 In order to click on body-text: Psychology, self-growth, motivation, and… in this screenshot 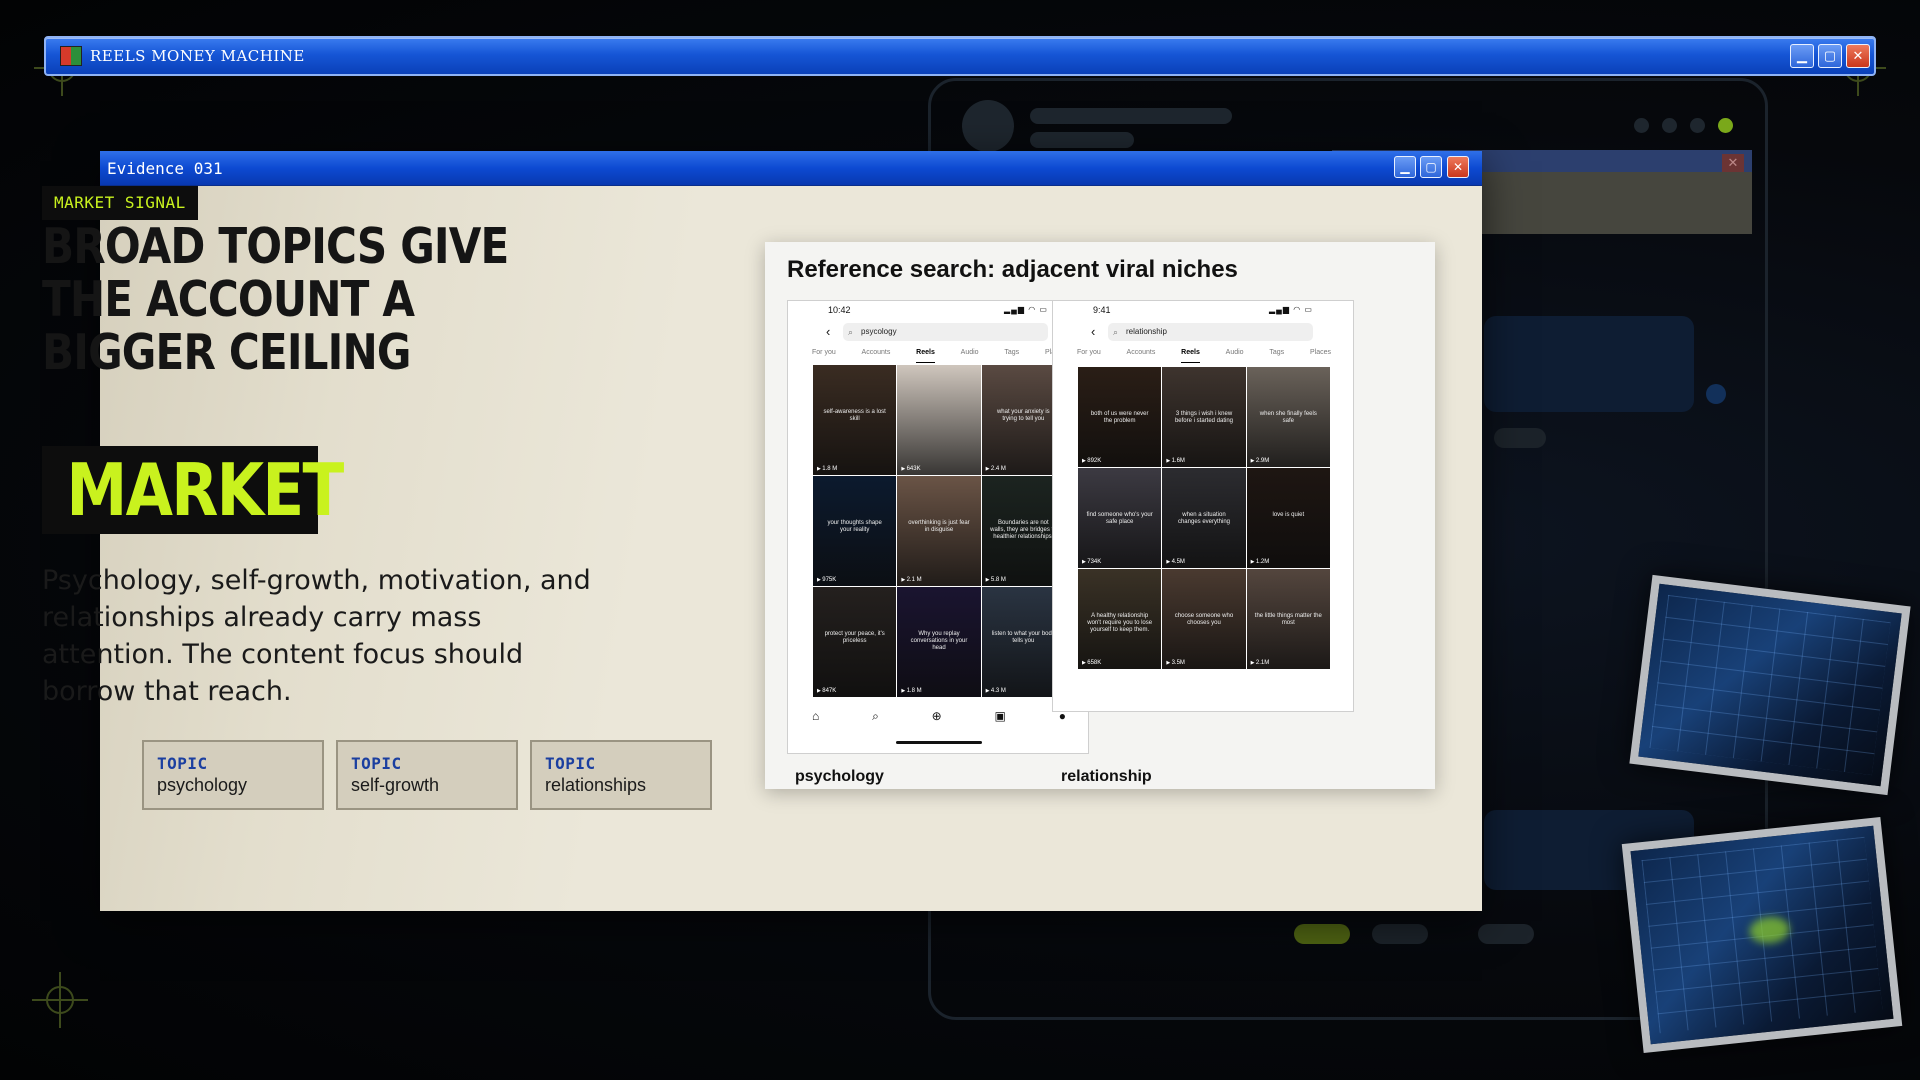, I will do `click(316, 636)`.